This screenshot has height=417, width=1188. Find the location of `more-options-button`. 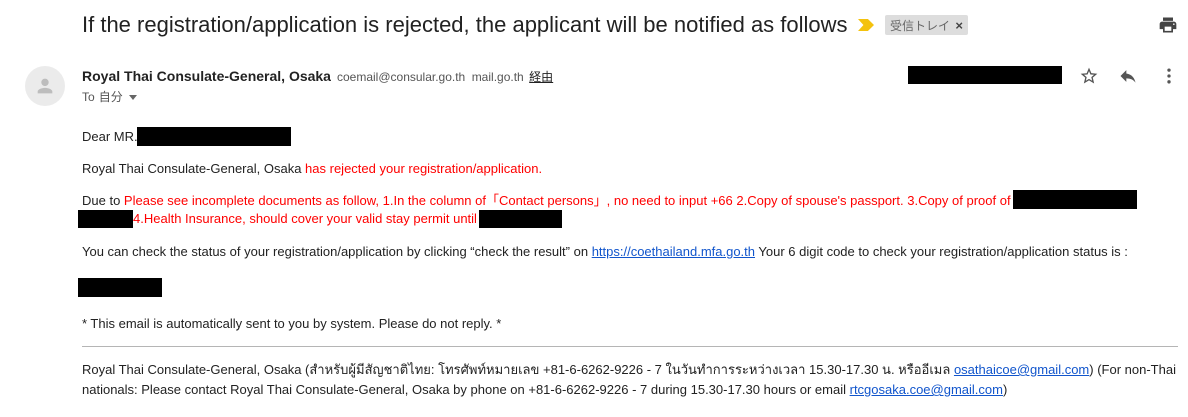

more-options-button is located at coordinates (1169, 76).